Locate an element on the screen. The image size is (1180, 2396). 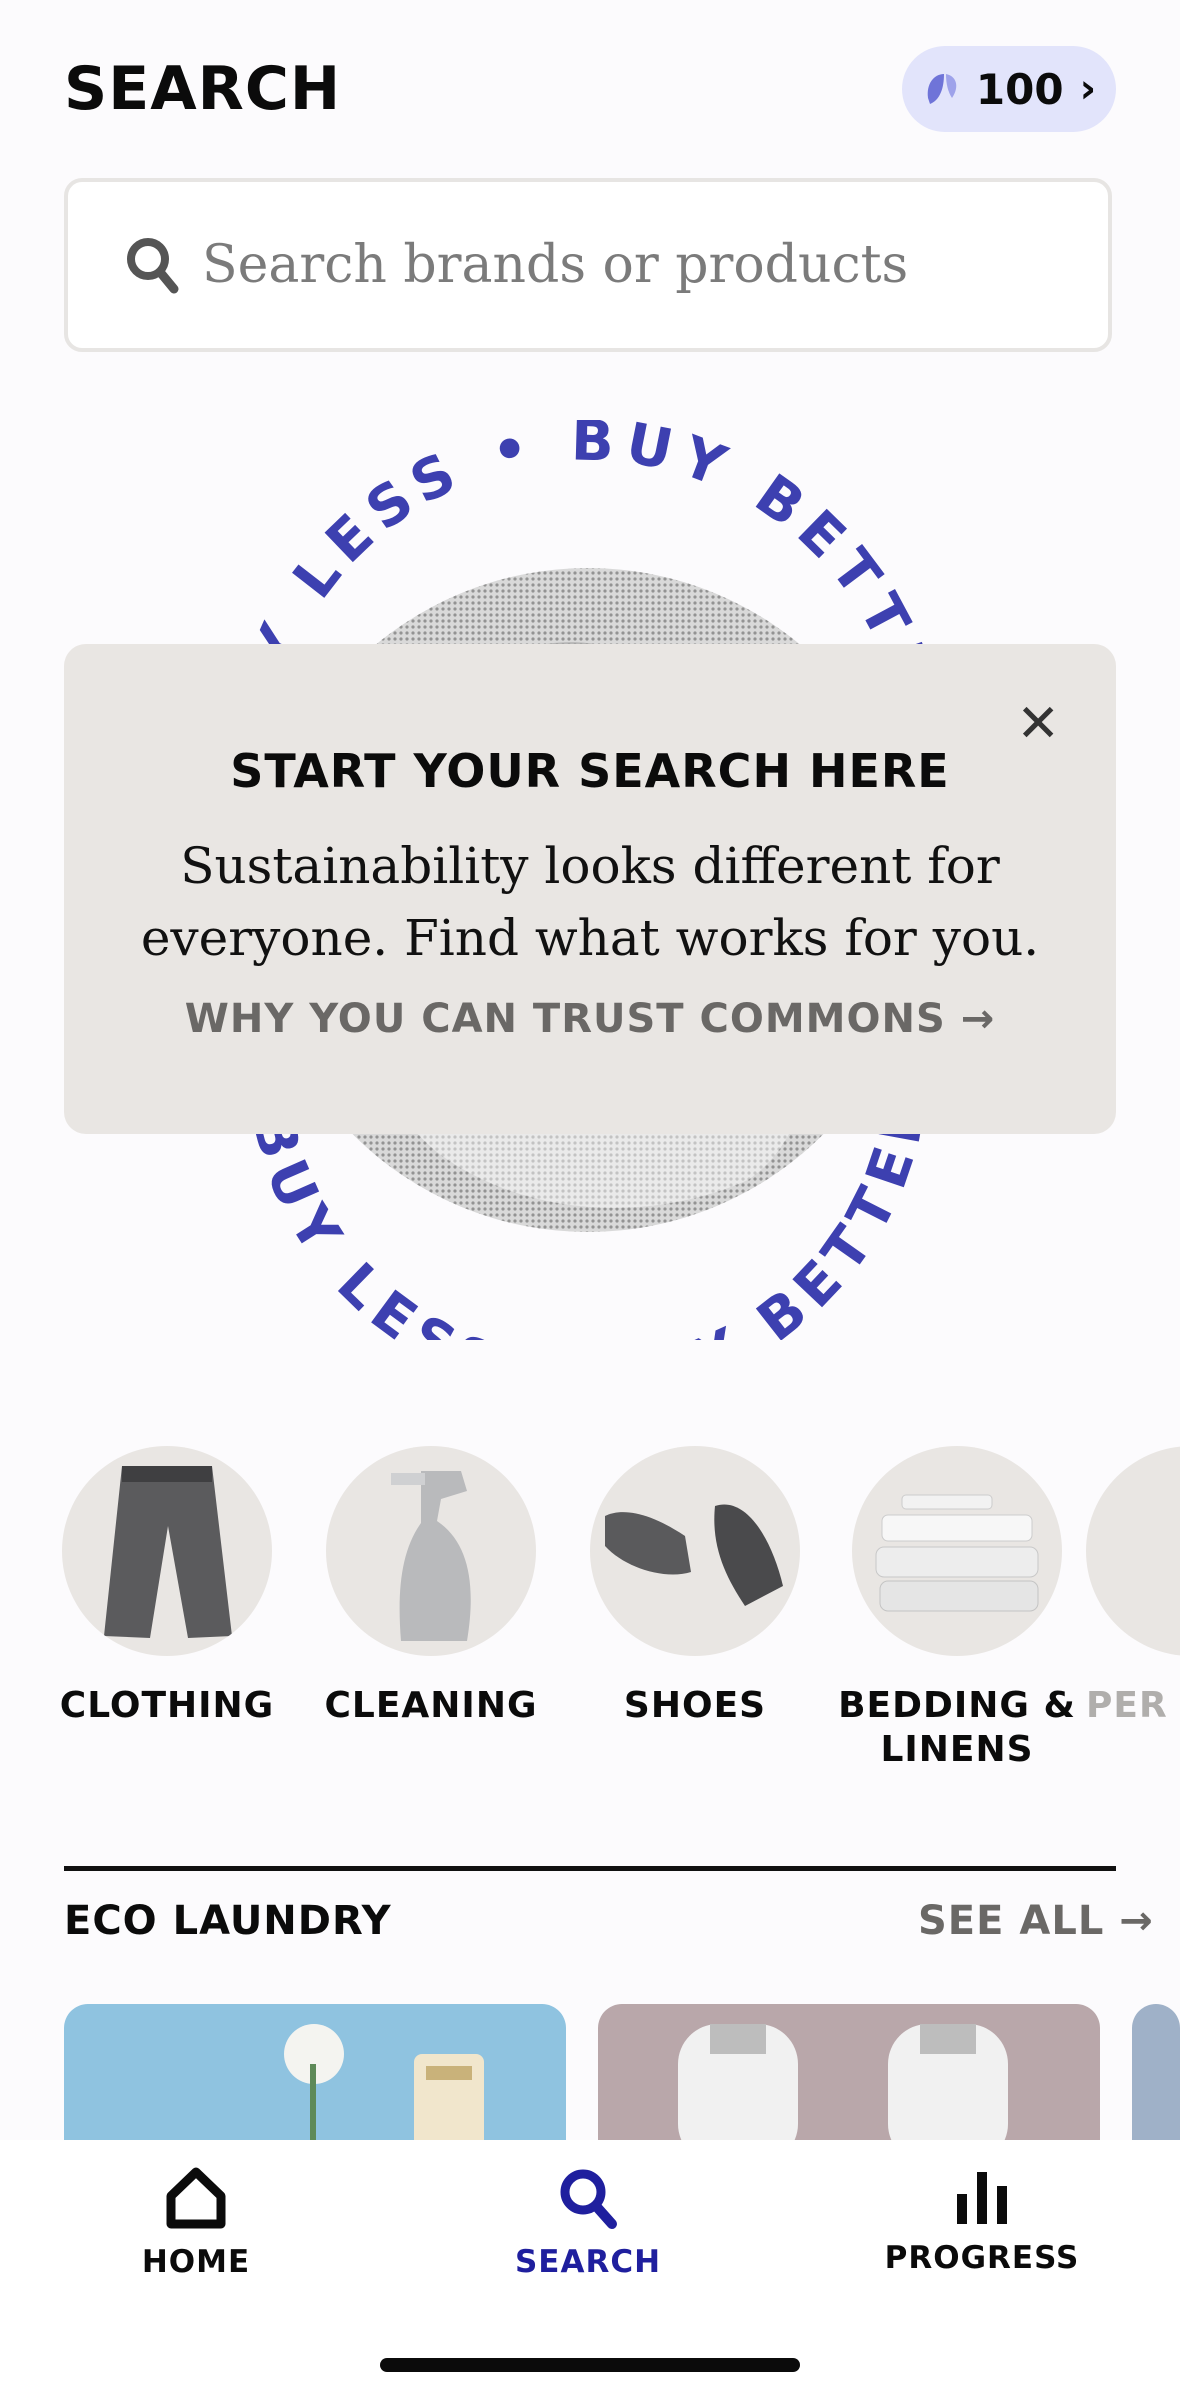
sneaker-icon is located at coordinates (695, 1551).